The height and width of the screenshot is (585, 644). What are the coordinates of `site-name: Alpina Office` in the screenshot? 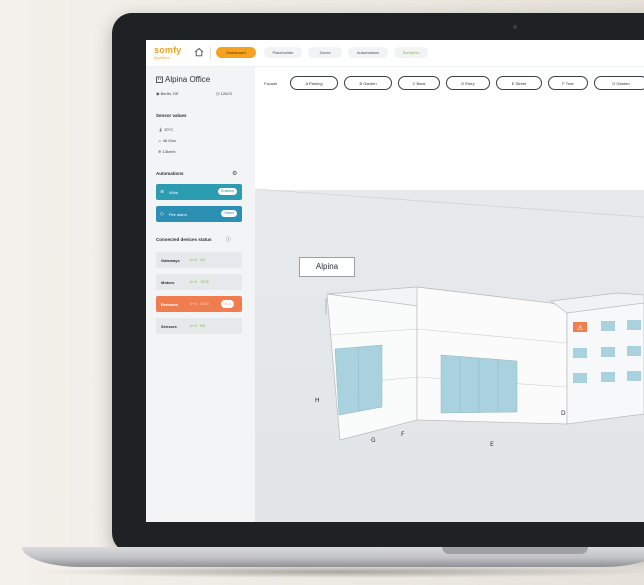 It's located at (188, 79).